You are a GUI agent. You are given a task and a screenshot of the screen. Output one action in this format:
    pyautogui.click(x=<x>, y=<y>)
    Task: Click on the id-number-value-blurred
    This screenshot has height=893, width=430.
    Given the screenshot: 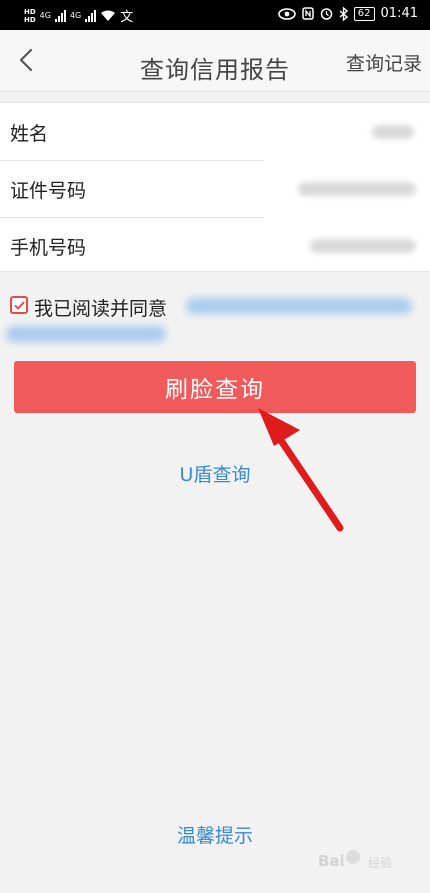 What is the action you would take?
    pyautogui.click(x=357, y=189)
    